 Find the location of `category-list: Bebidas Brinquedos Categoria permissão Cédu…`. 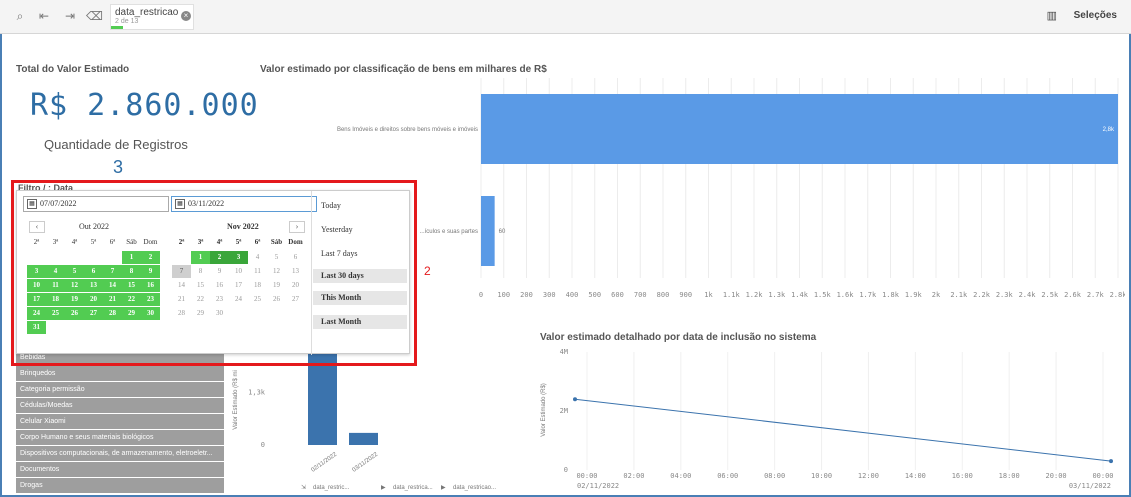

category-list: Bebidas Brinquedos Categoria permissão Cédu… is located at coordinates (120, 422).